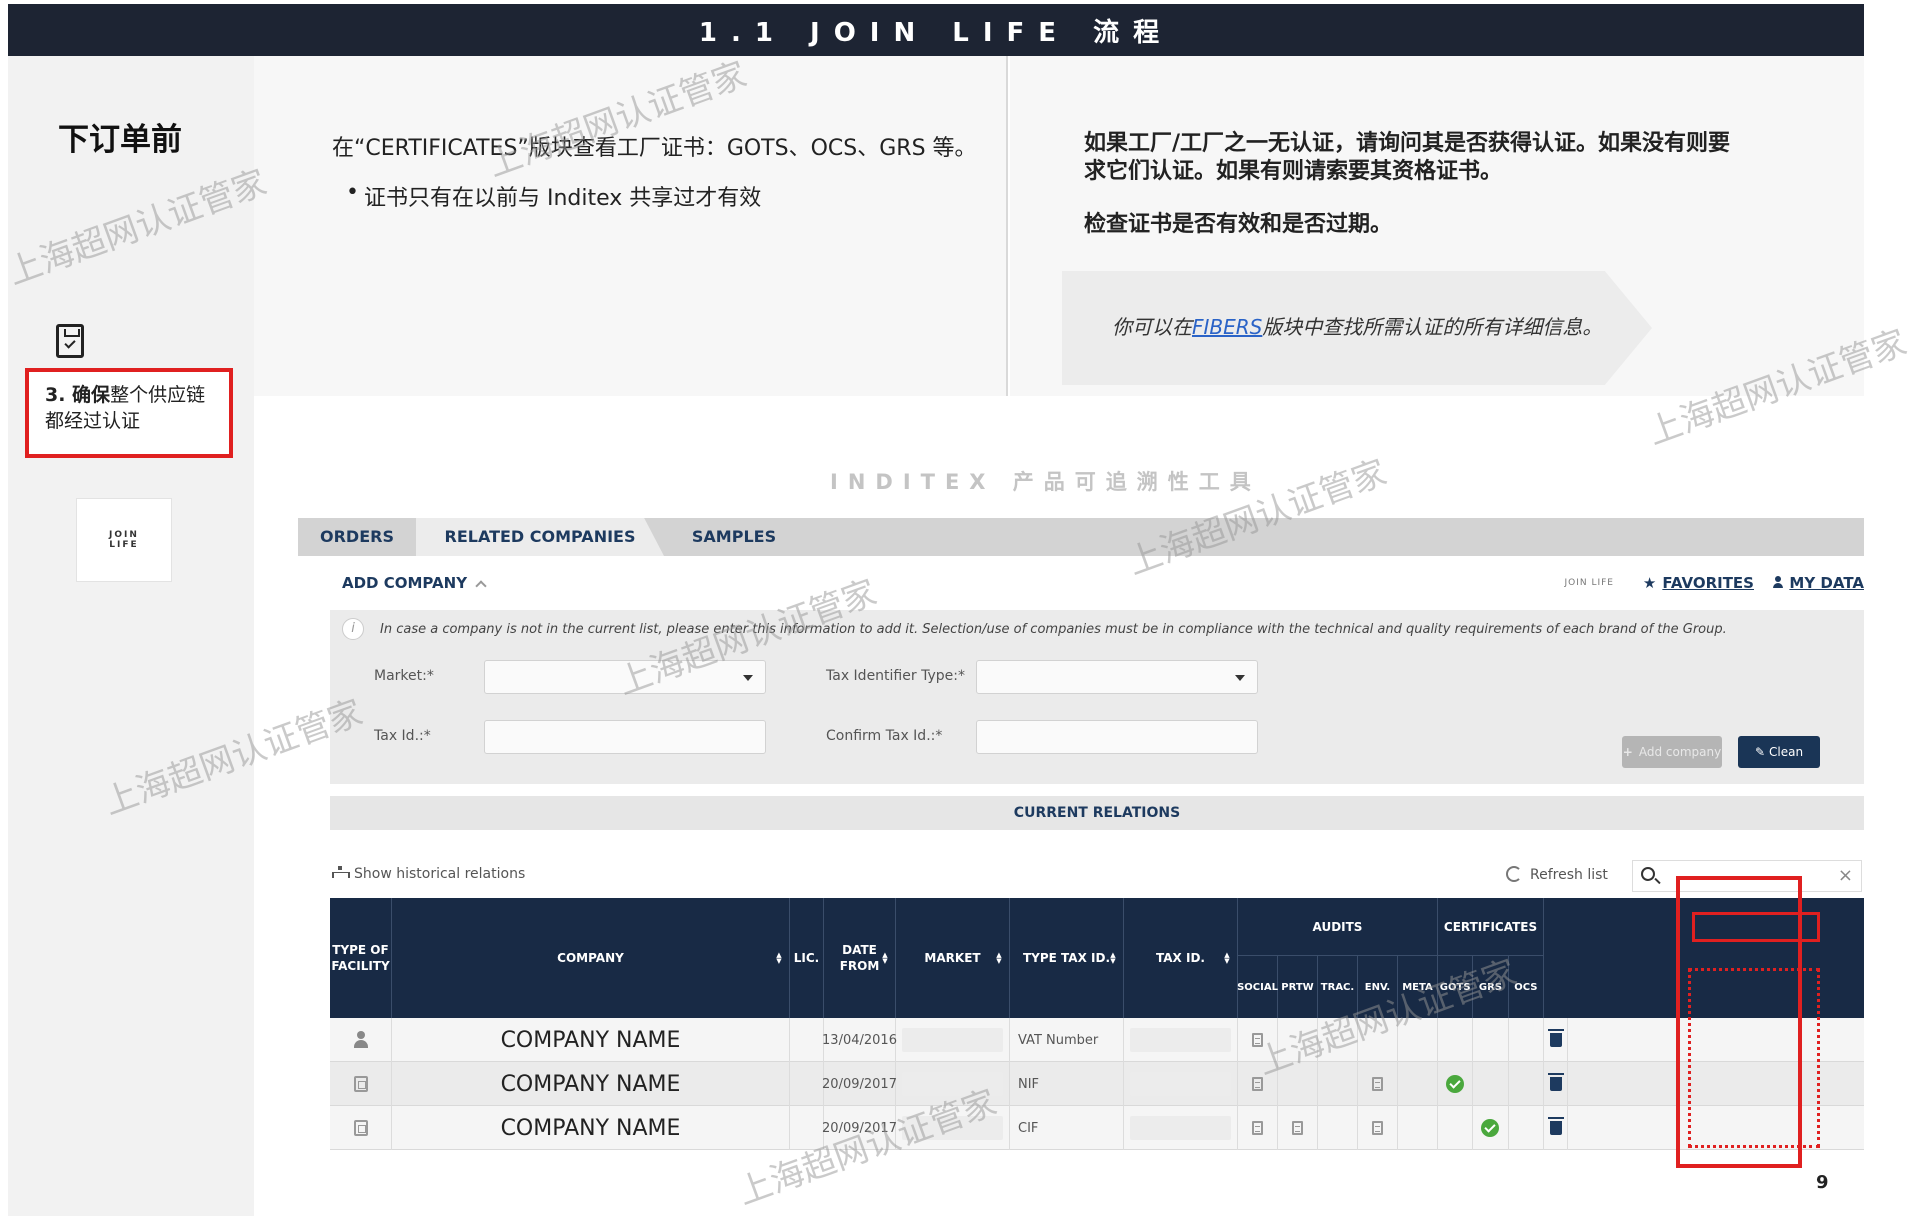  Describe the element at coordinates (1822, 1182) in the screenshot. I see `page-number: 9` at that location.